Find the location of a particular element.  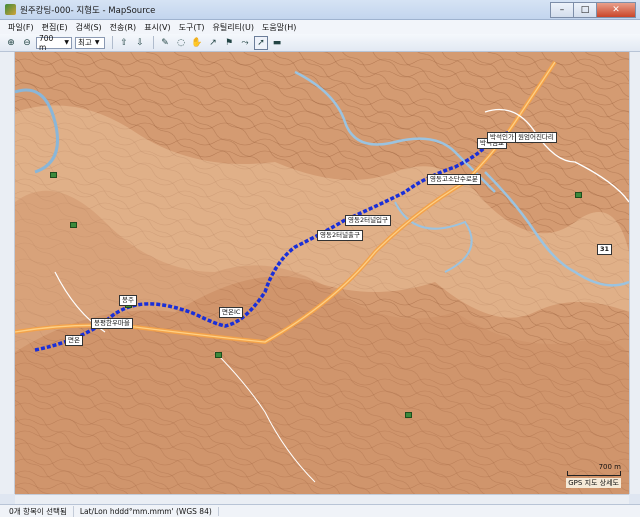

scale-value: 700 m is located at coordinates (609, 467).